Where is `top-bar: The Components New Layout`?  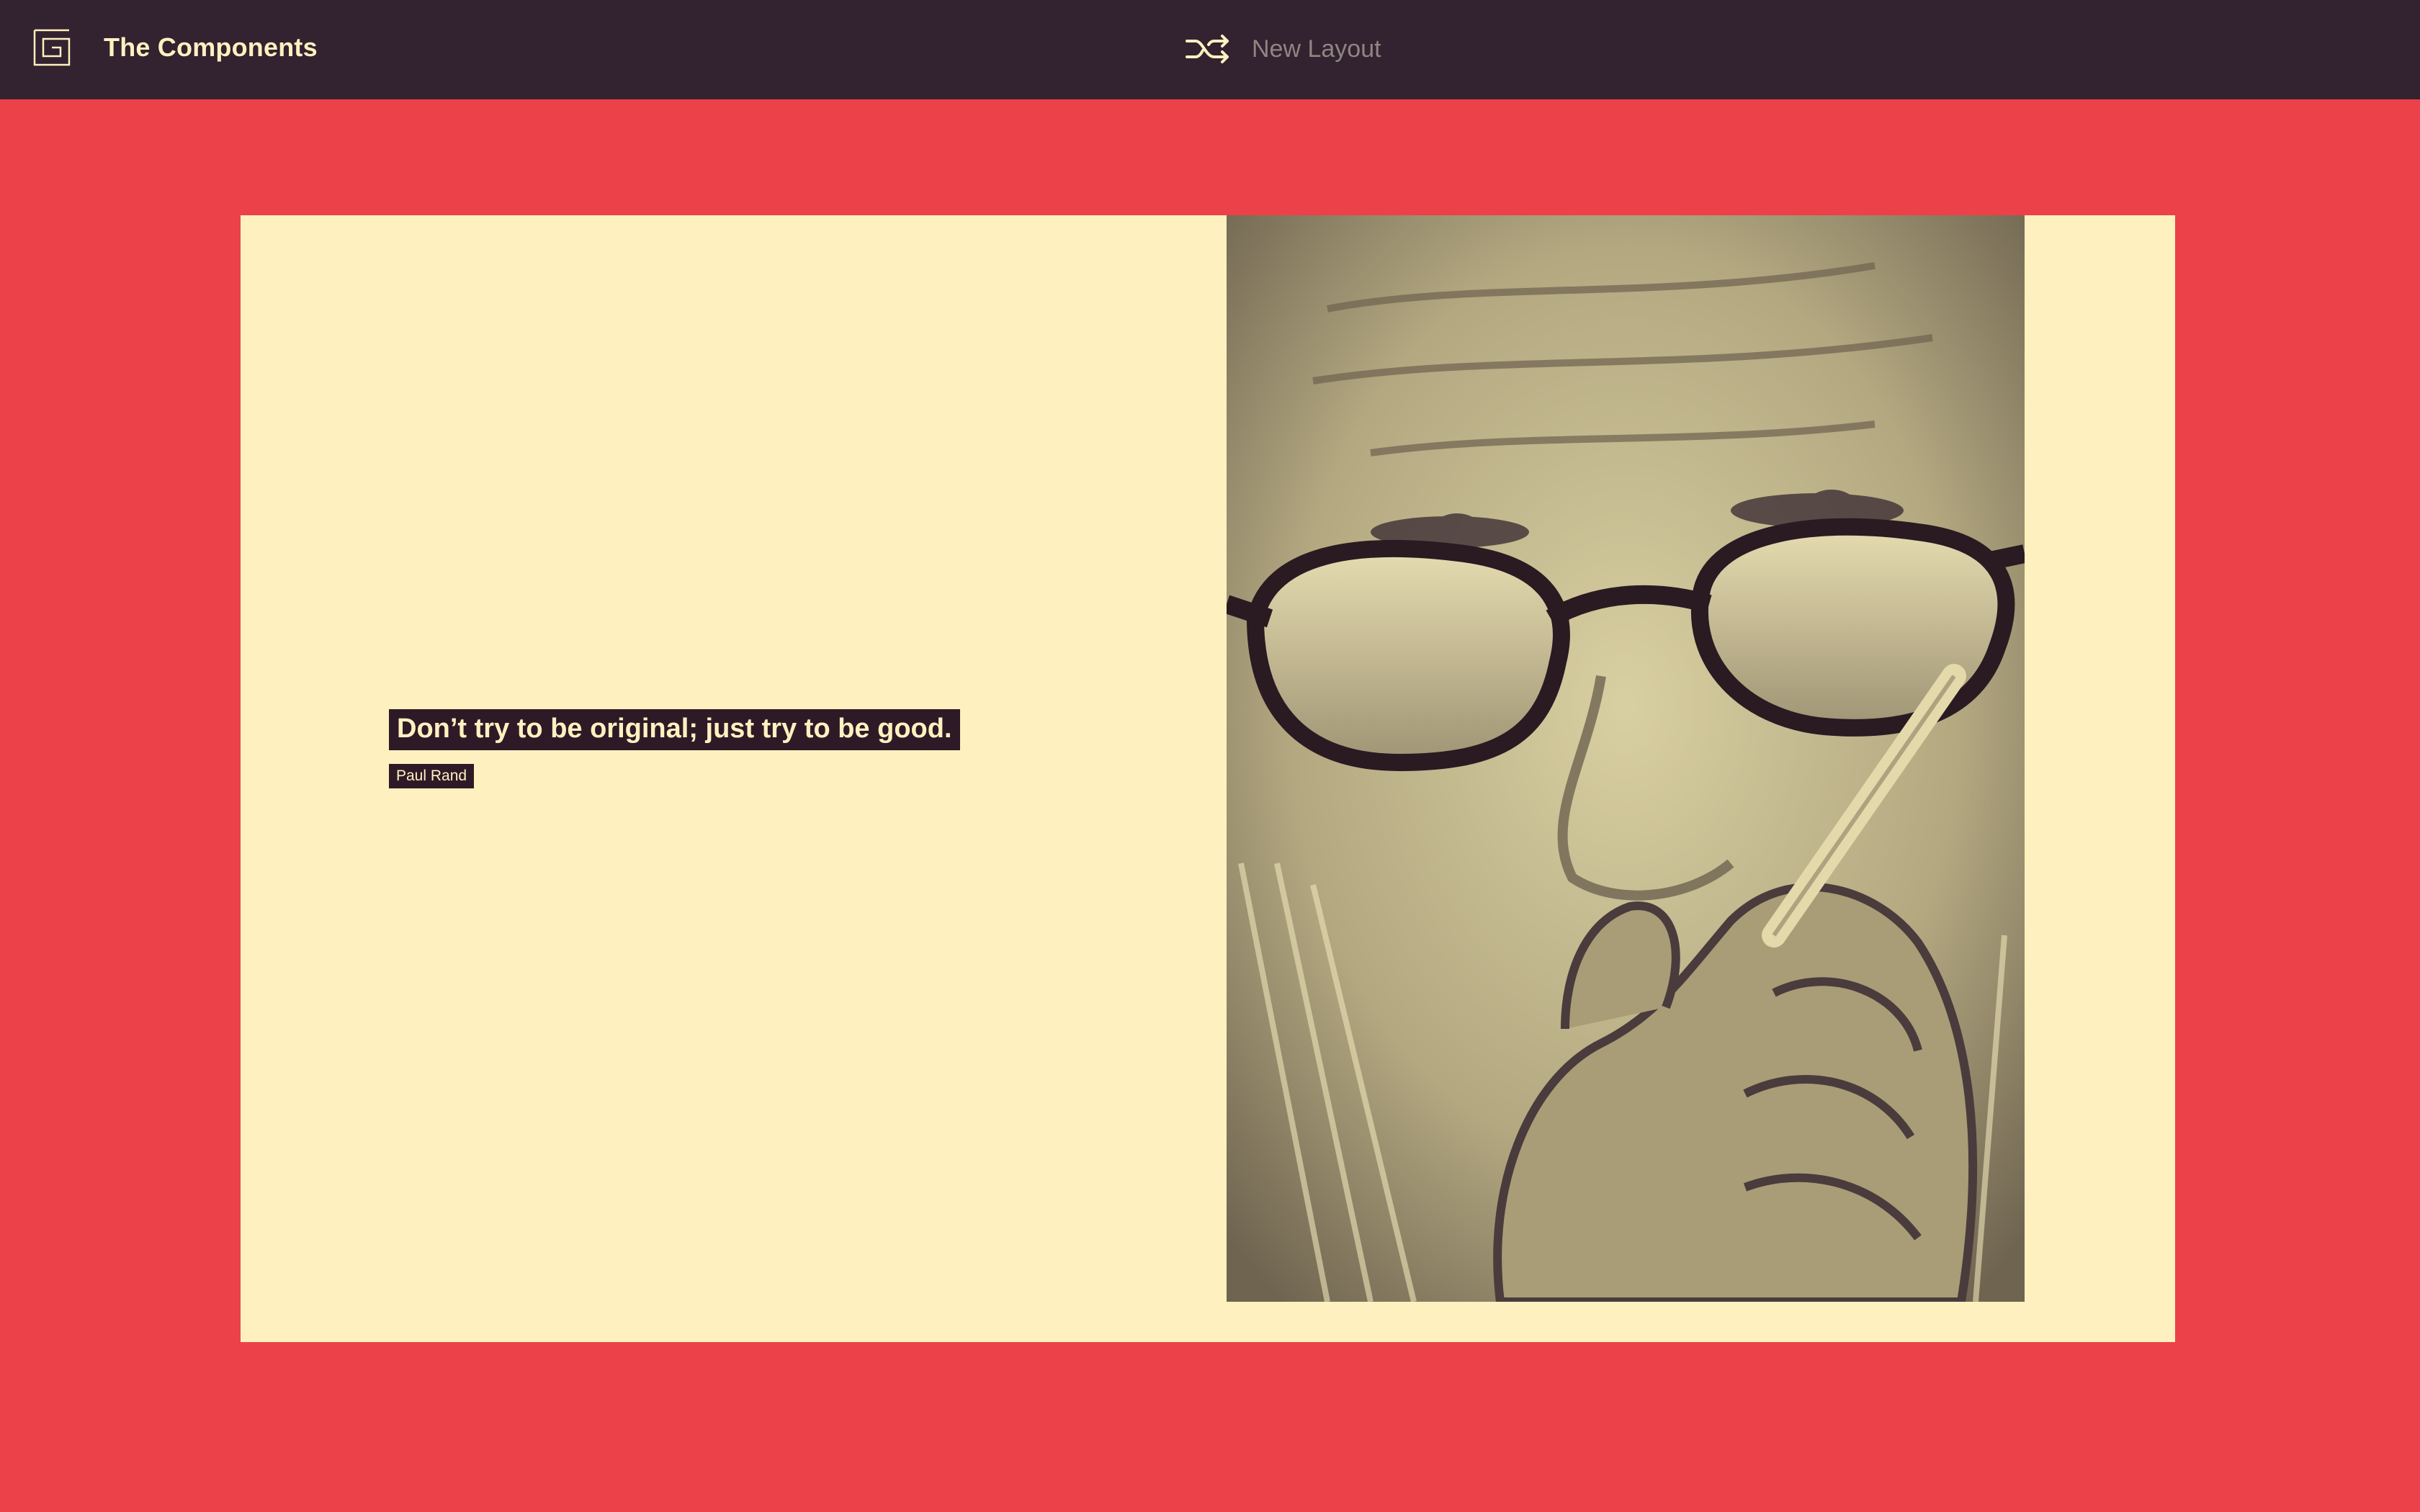
top-bar: The Components New Layout is located at coordinates (1210, 49).